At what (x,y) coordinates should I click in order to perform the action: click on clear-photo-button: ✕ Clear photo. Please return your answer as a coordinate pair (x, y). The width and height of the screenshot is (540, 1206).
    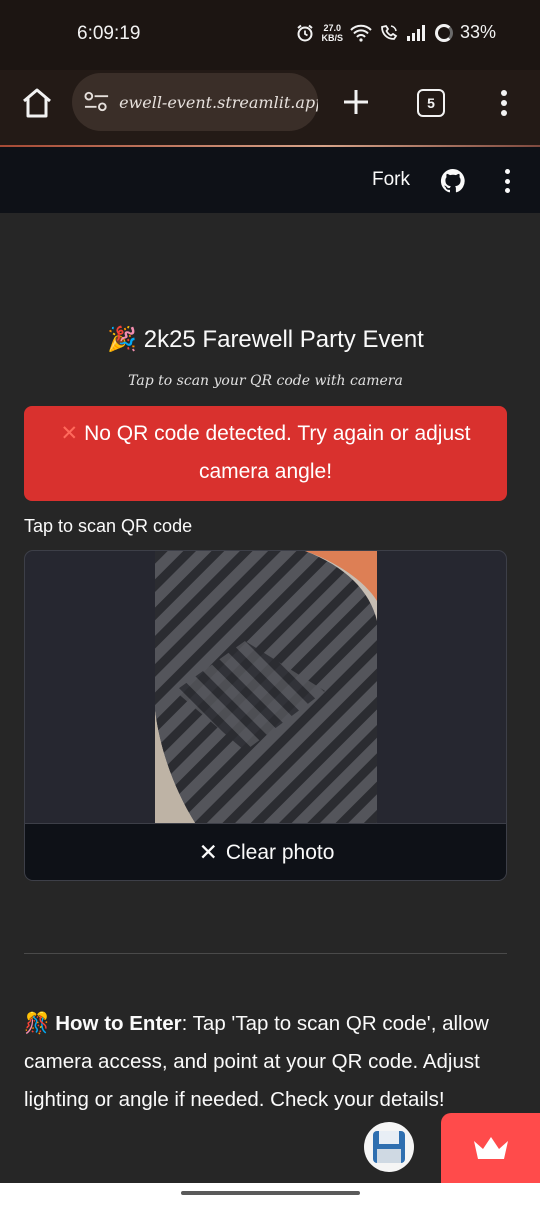
    Looking at the image, I should click on (265, 851).